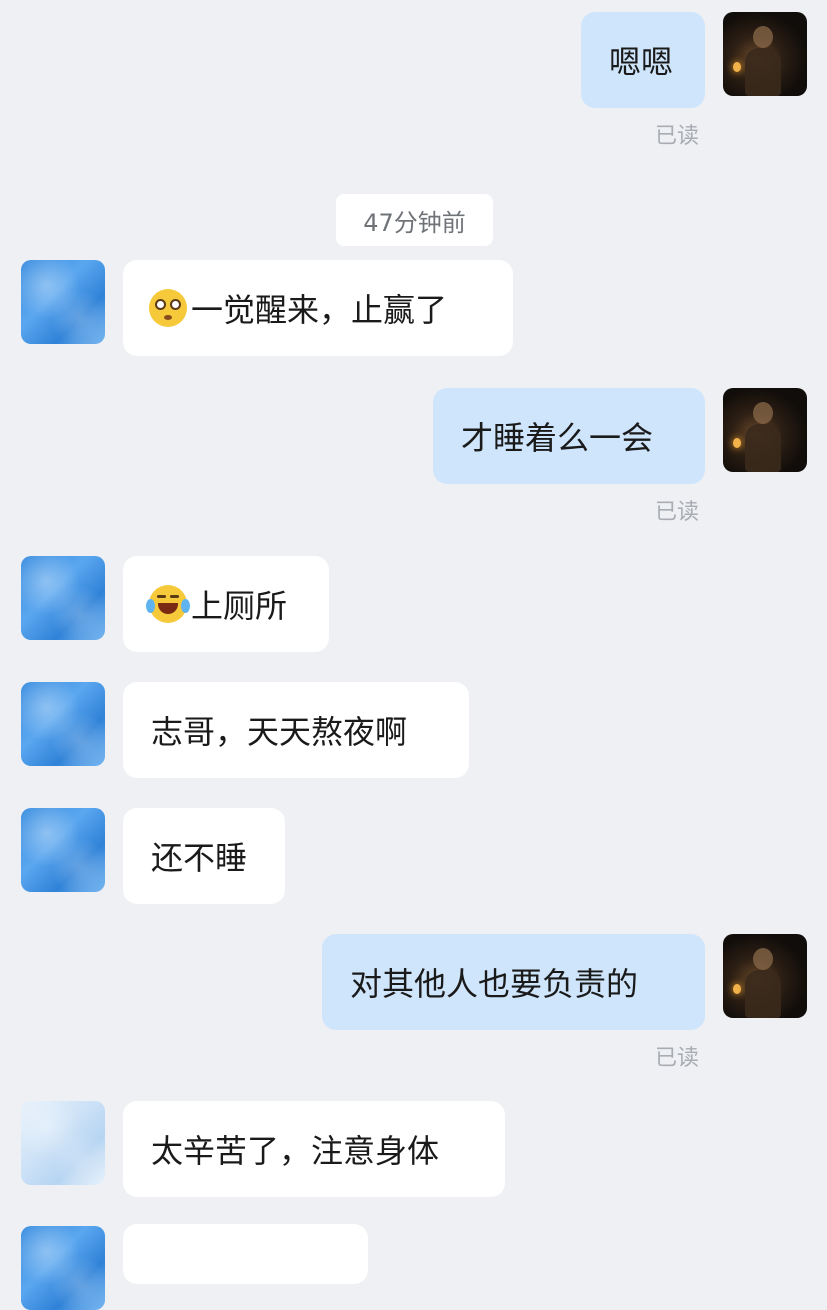 The image size is (827, 1310). I want to click on message-text: 才睡着么一会, so click(557, 438).